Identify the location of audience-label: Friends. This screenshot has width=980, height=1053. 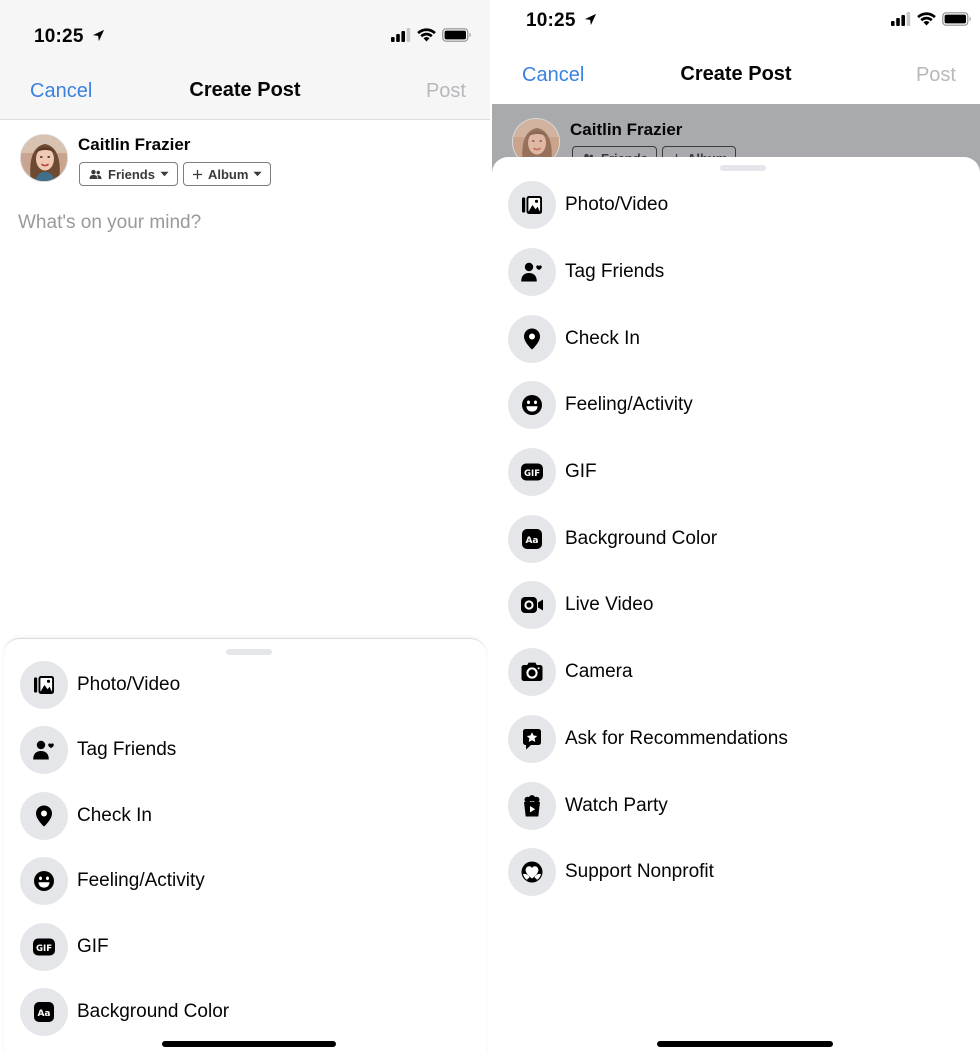
(131, 174).